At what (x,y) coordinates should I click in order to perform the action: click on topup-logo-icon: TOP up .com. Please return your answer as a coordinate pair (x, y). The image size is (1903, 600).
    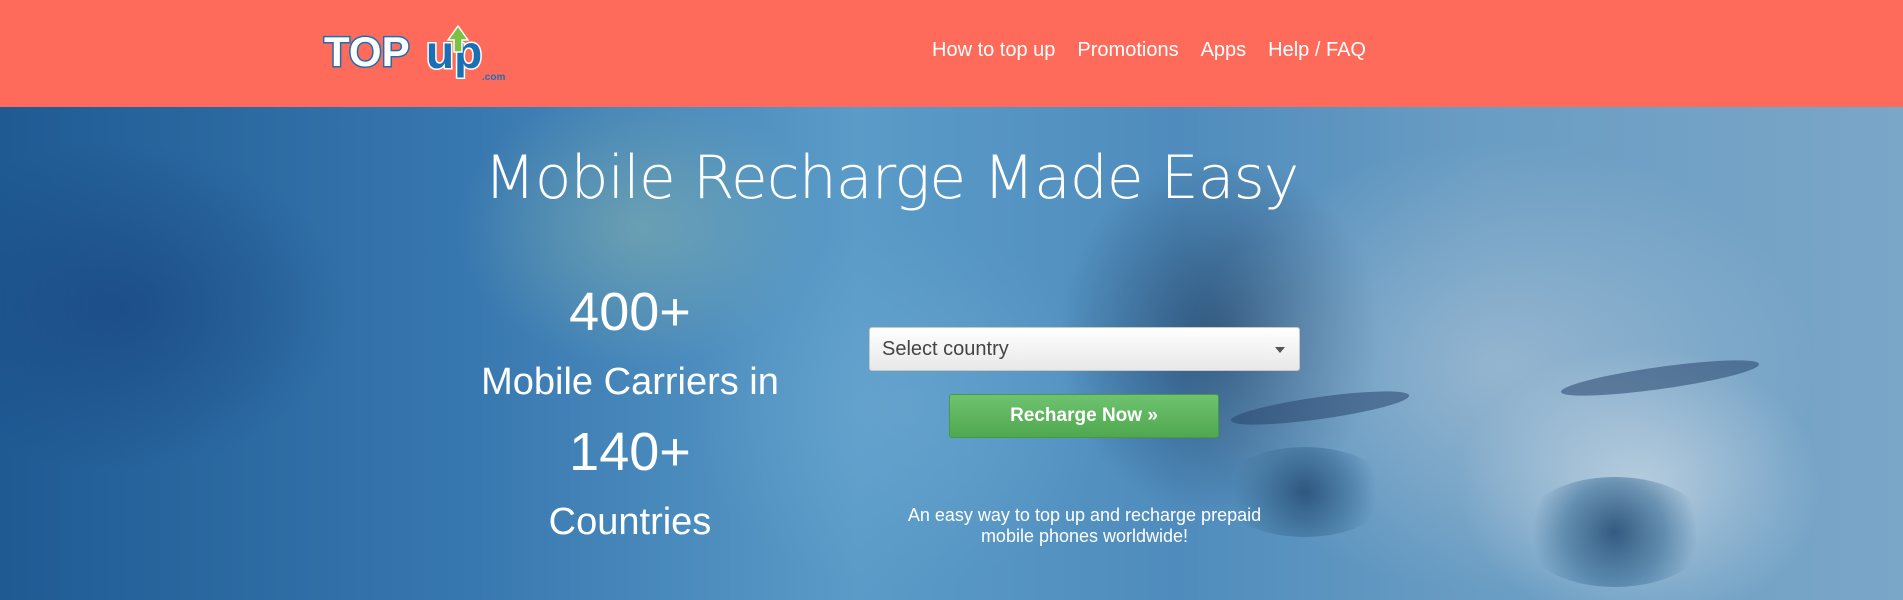
    Looking at the image, I should click on (414, 54).